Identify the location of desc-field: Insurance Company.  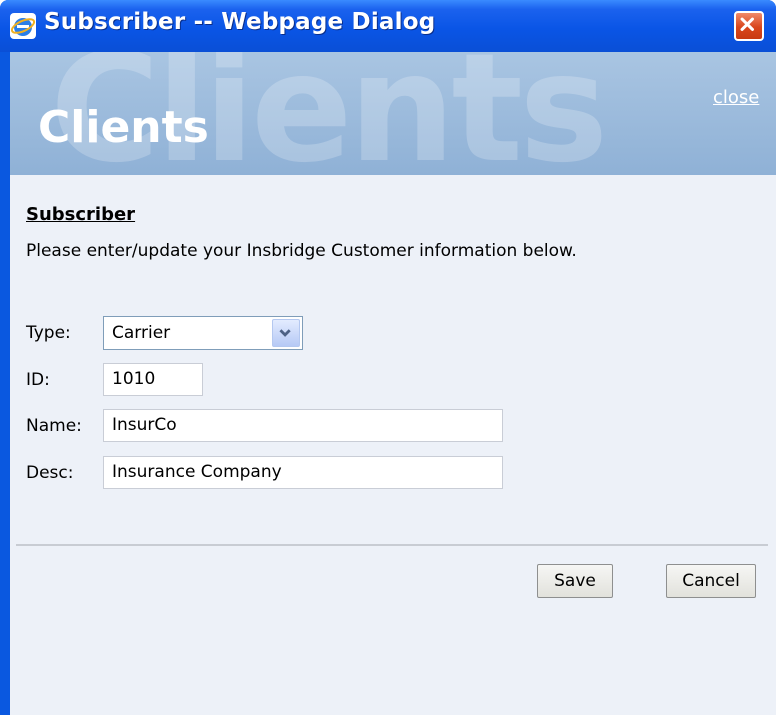
(303, 472).